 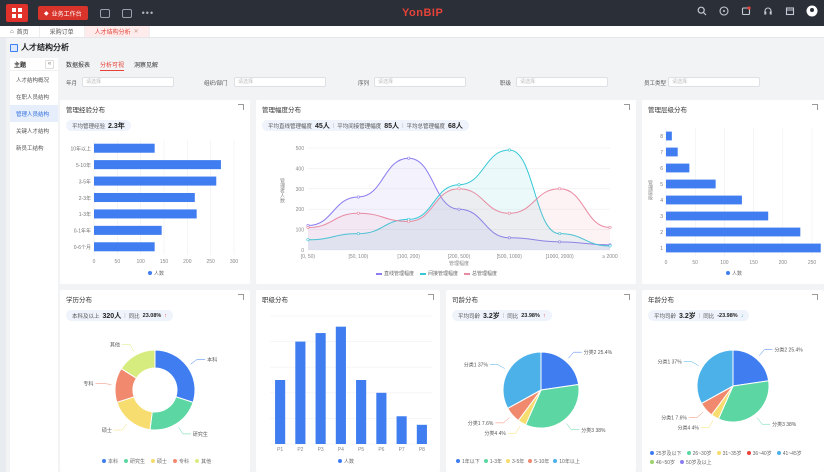 I want to click on sidebar-item-manager-structure: 管理人员结构, so click(x=34, y=113).